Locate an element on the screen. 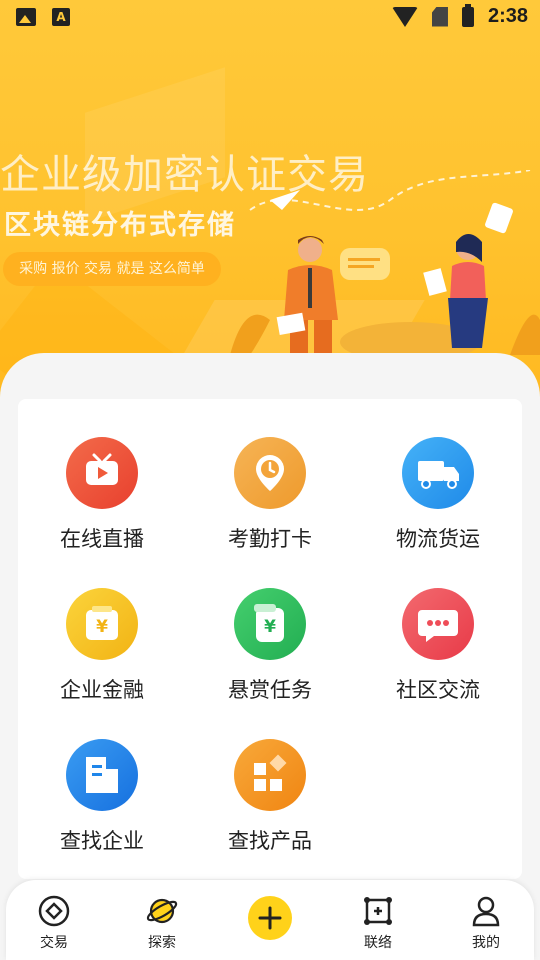 The height and width of the screenshot is (960, 540). reward-yuan-icon: ¥ is located at coordinates (270, 624).